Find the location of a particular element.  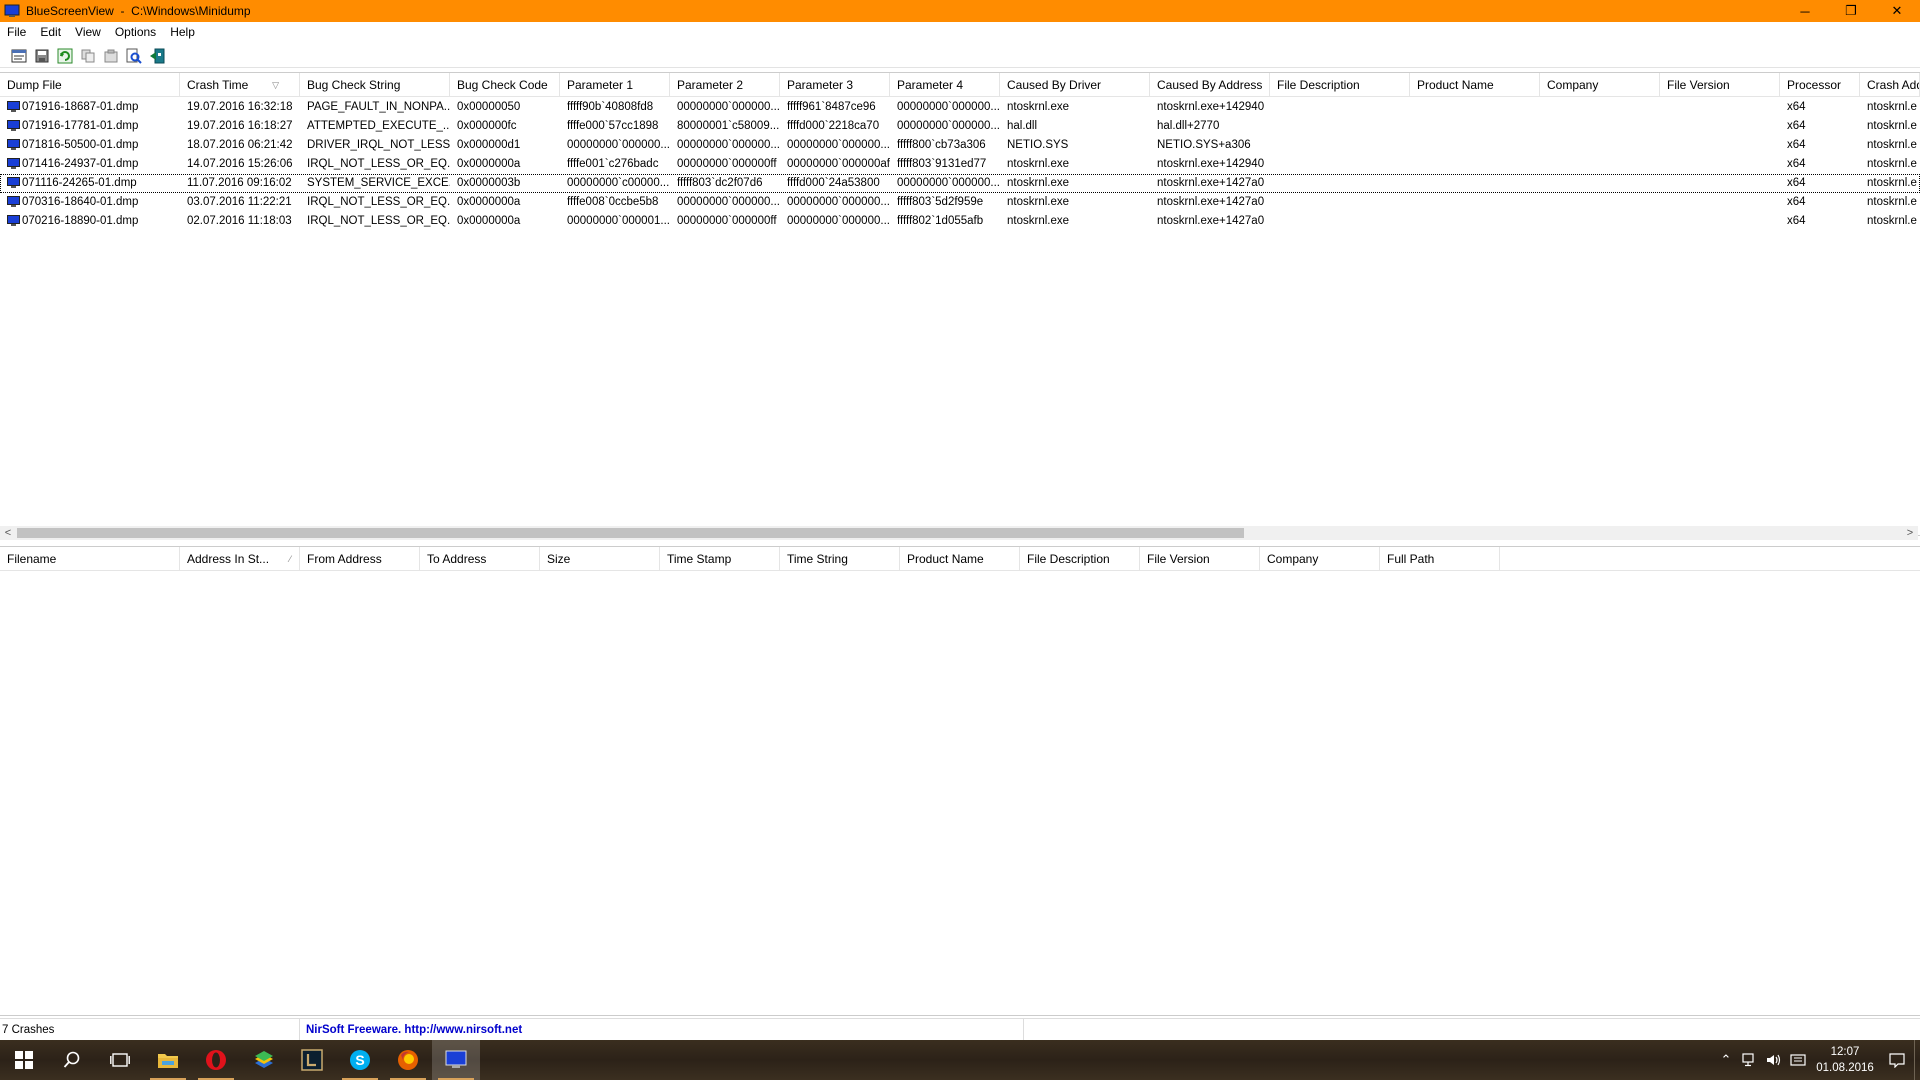

windows-start-icon is located at coordinates (24, 1060).